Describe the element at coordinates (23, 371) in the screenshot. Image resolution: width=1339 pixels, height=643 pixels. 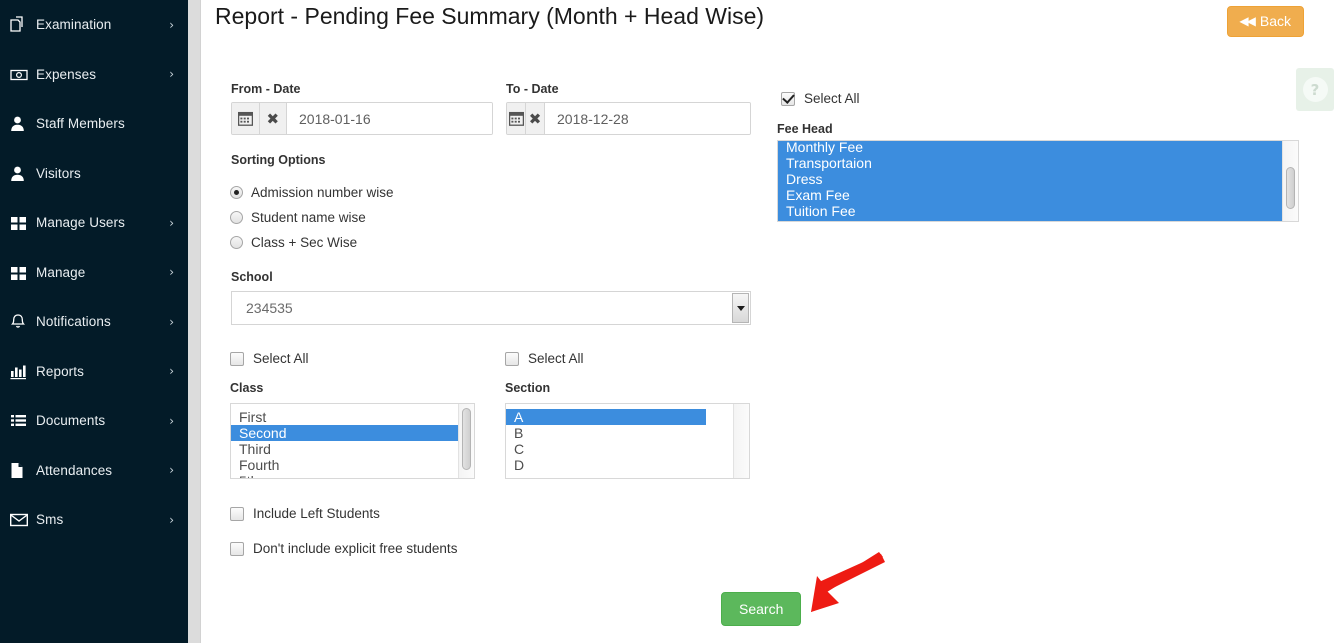
I see `bar-chart-icon` at that location.